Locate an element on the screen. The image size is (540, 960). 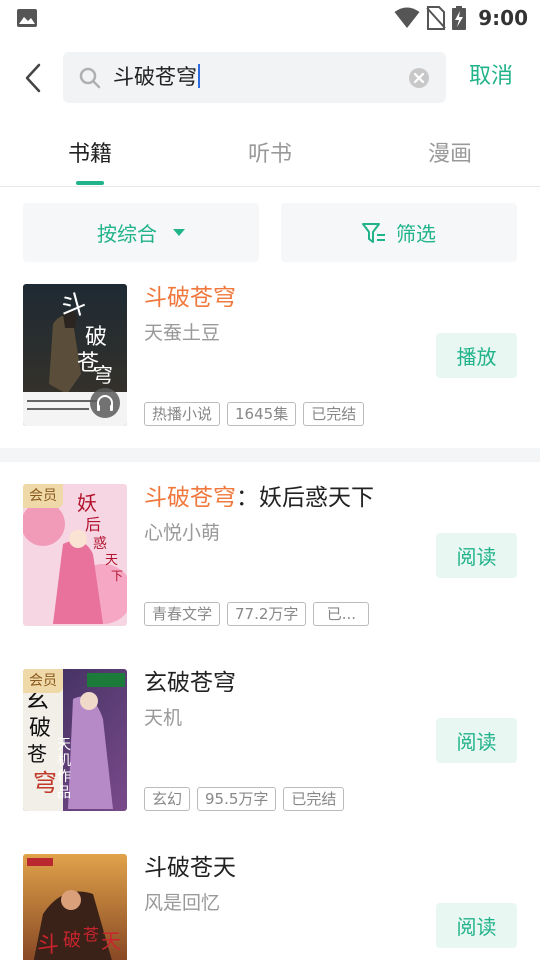
filter-button: 筛选 is located at coordinates (399, 232).